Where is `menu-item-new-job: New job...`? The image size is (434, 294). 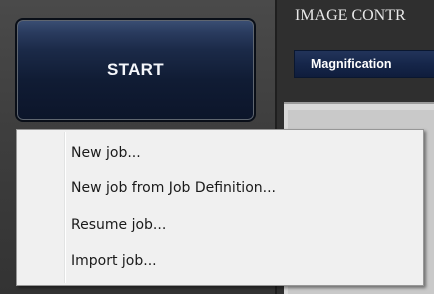 menu-item-new-job: New job... is located at coordinates (220, 153).